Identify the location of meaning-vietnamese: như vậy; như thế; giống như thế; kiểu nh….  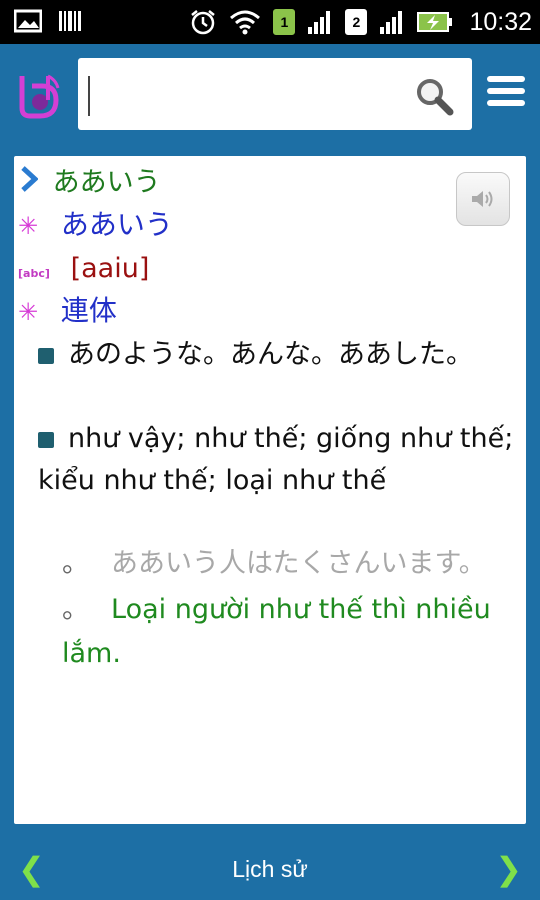
(276, 459).